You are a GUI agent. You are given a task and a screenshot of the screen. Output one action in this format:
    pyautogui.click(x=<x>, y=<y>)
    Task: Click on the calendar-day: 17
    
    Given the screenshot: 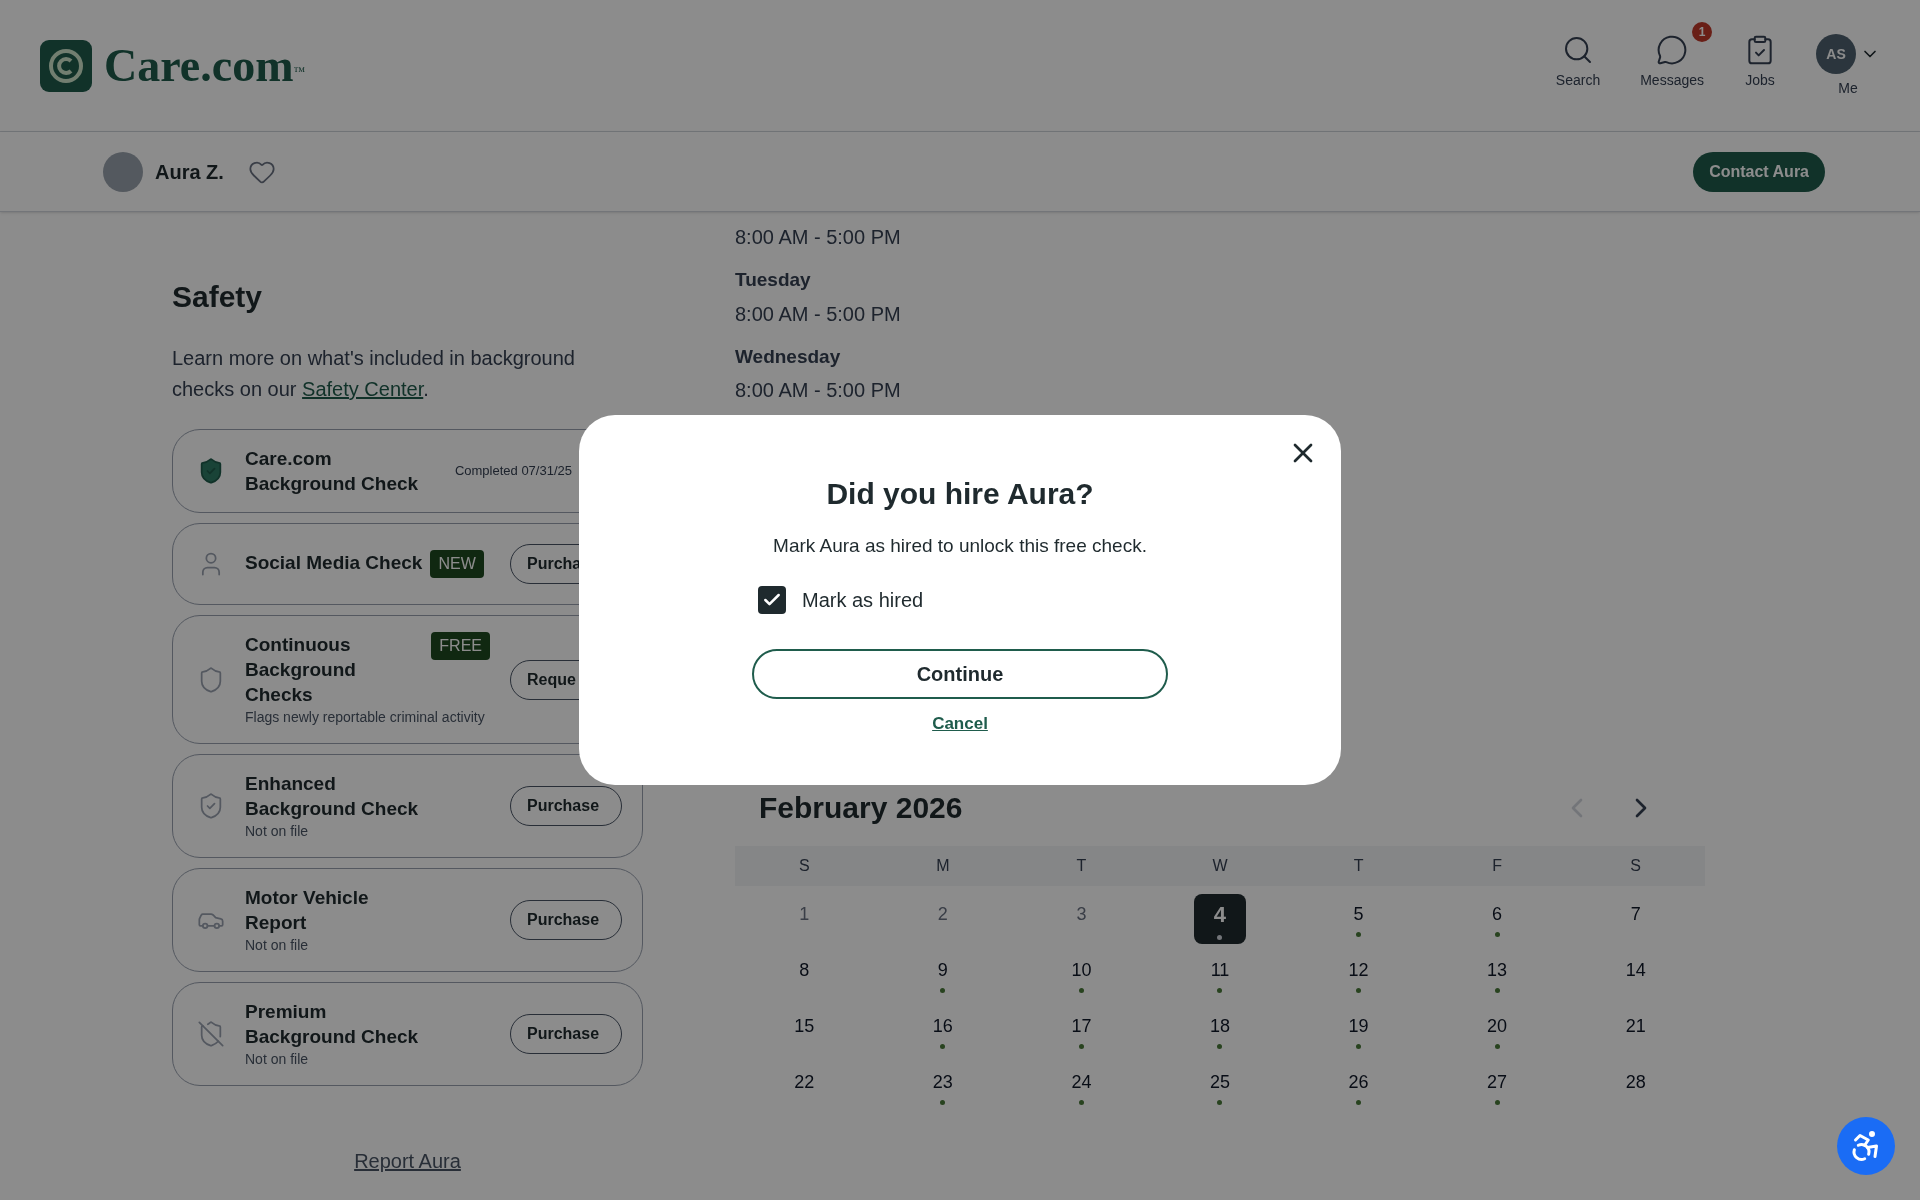 What is the action you would take?
    pyautogui.click(x=1081, y=1031)
    